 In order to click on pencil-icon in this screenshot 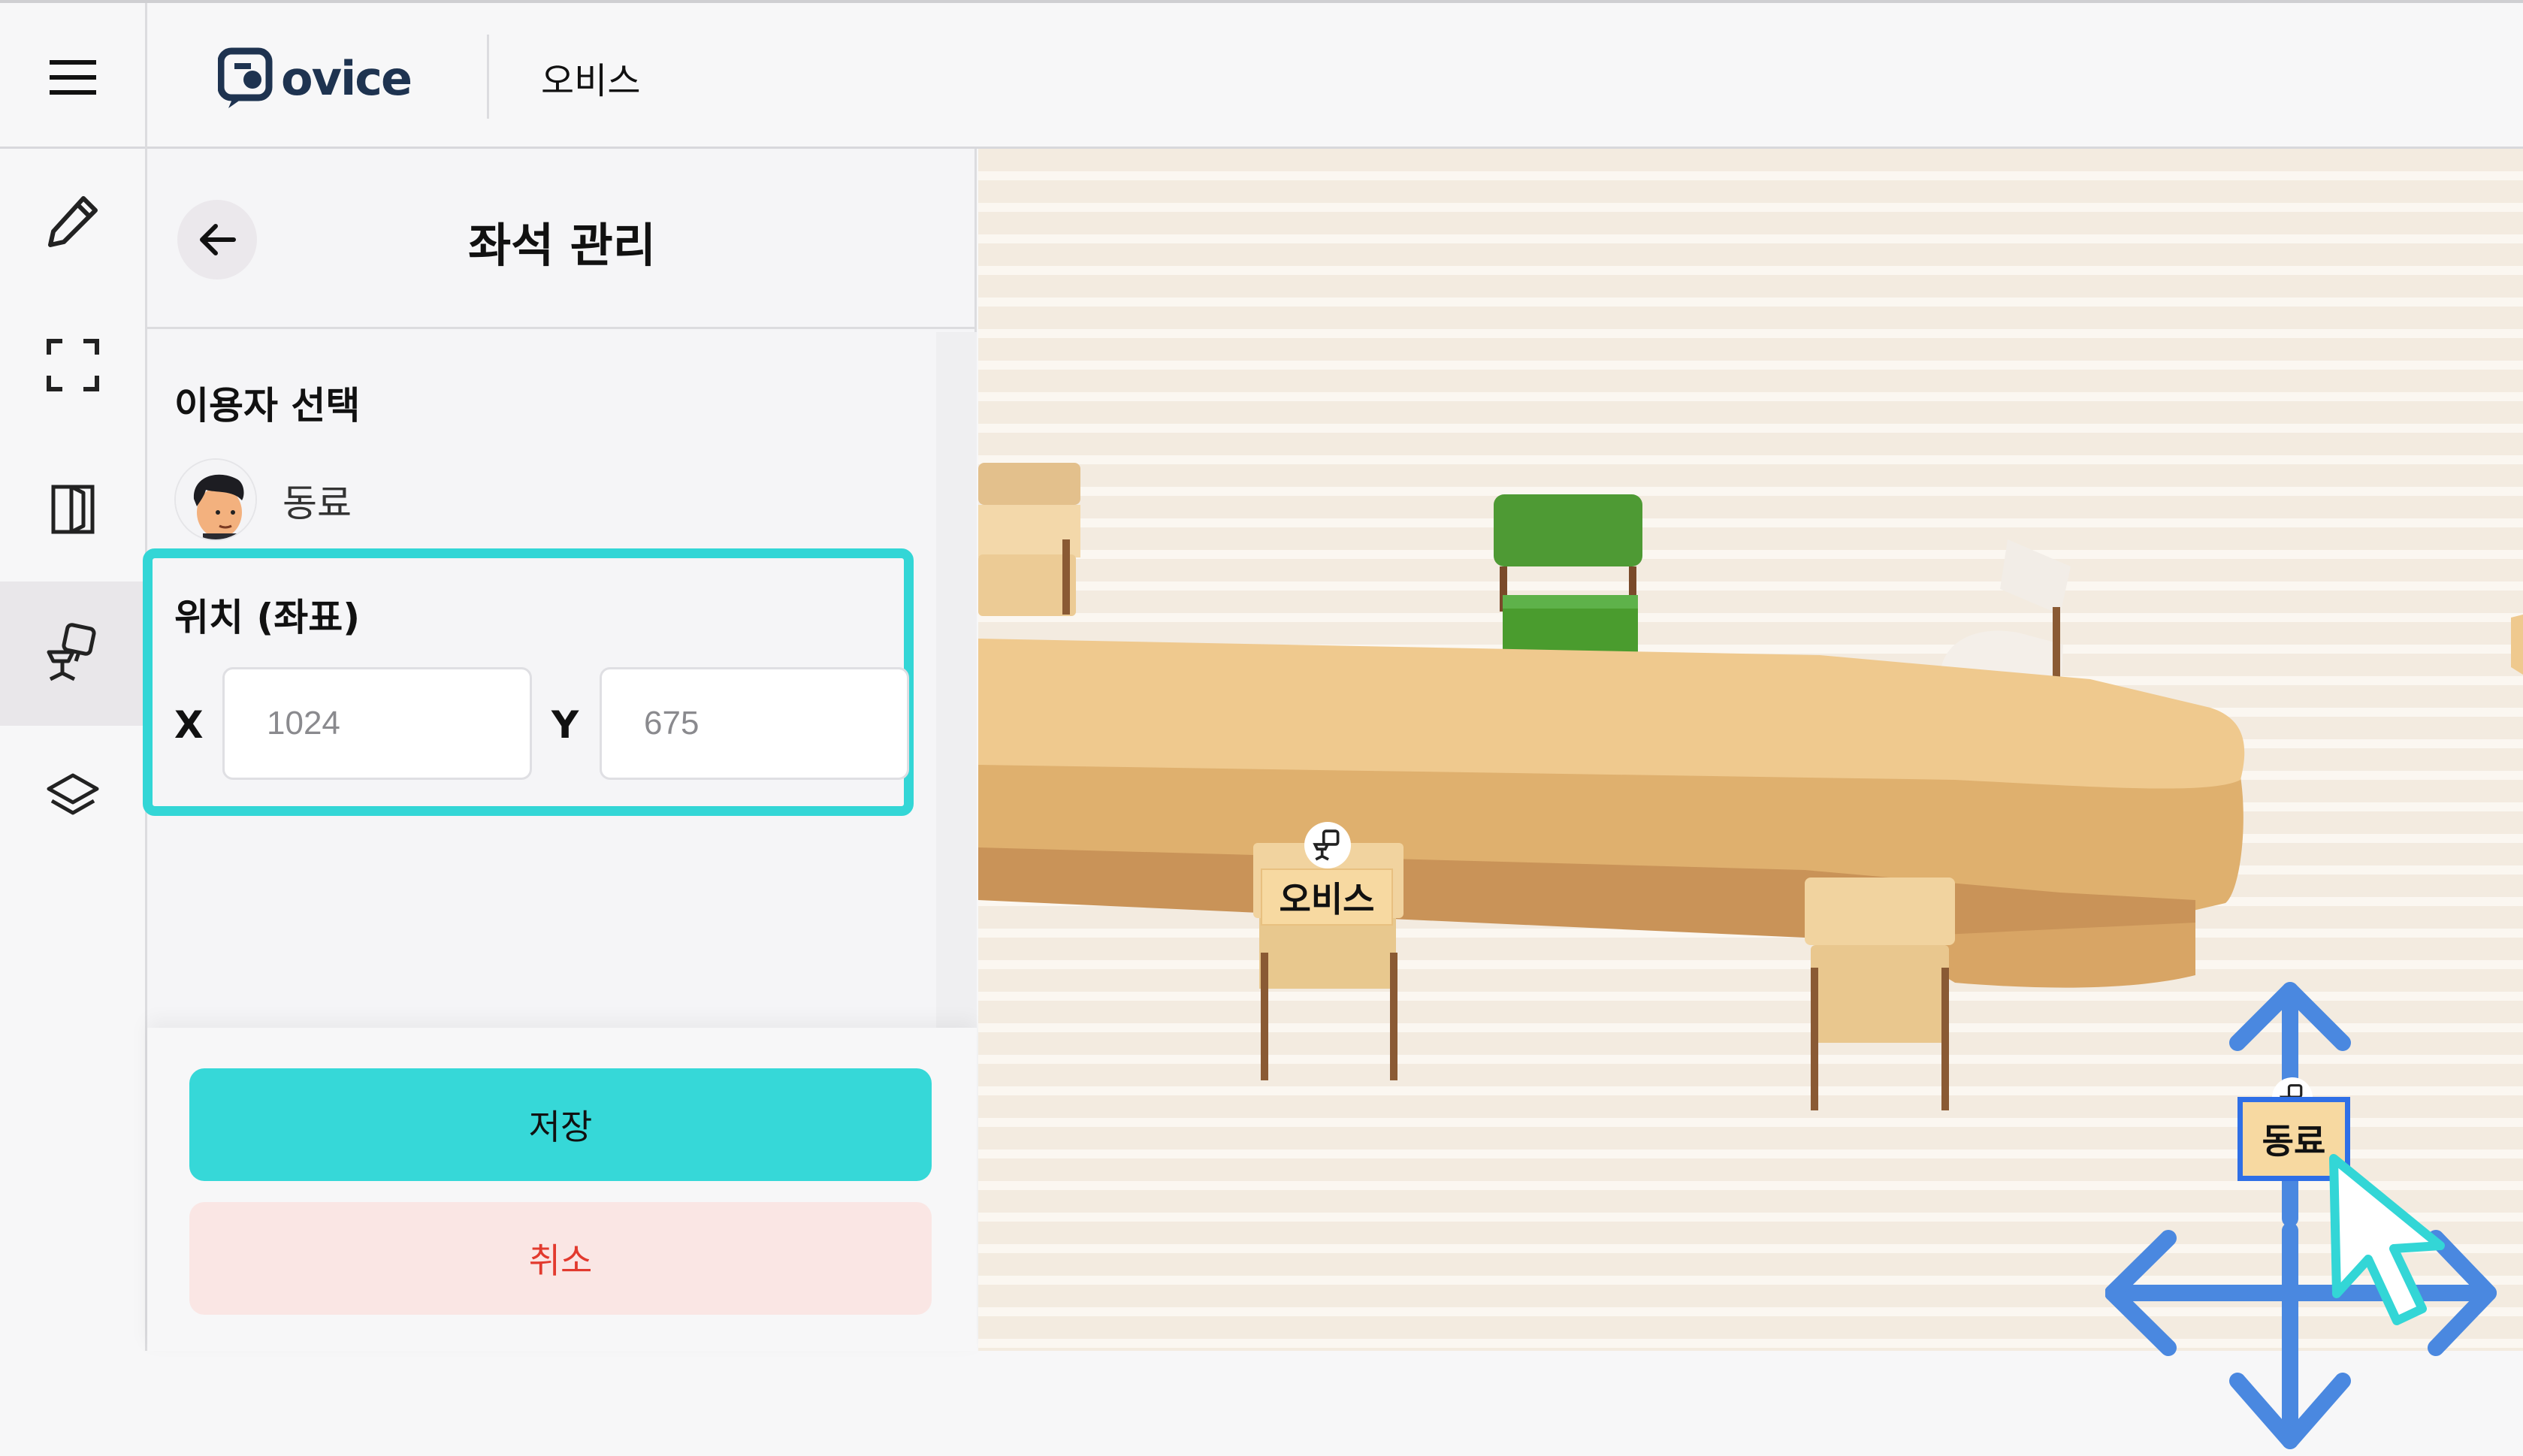, I will do `click(73, 221)`.